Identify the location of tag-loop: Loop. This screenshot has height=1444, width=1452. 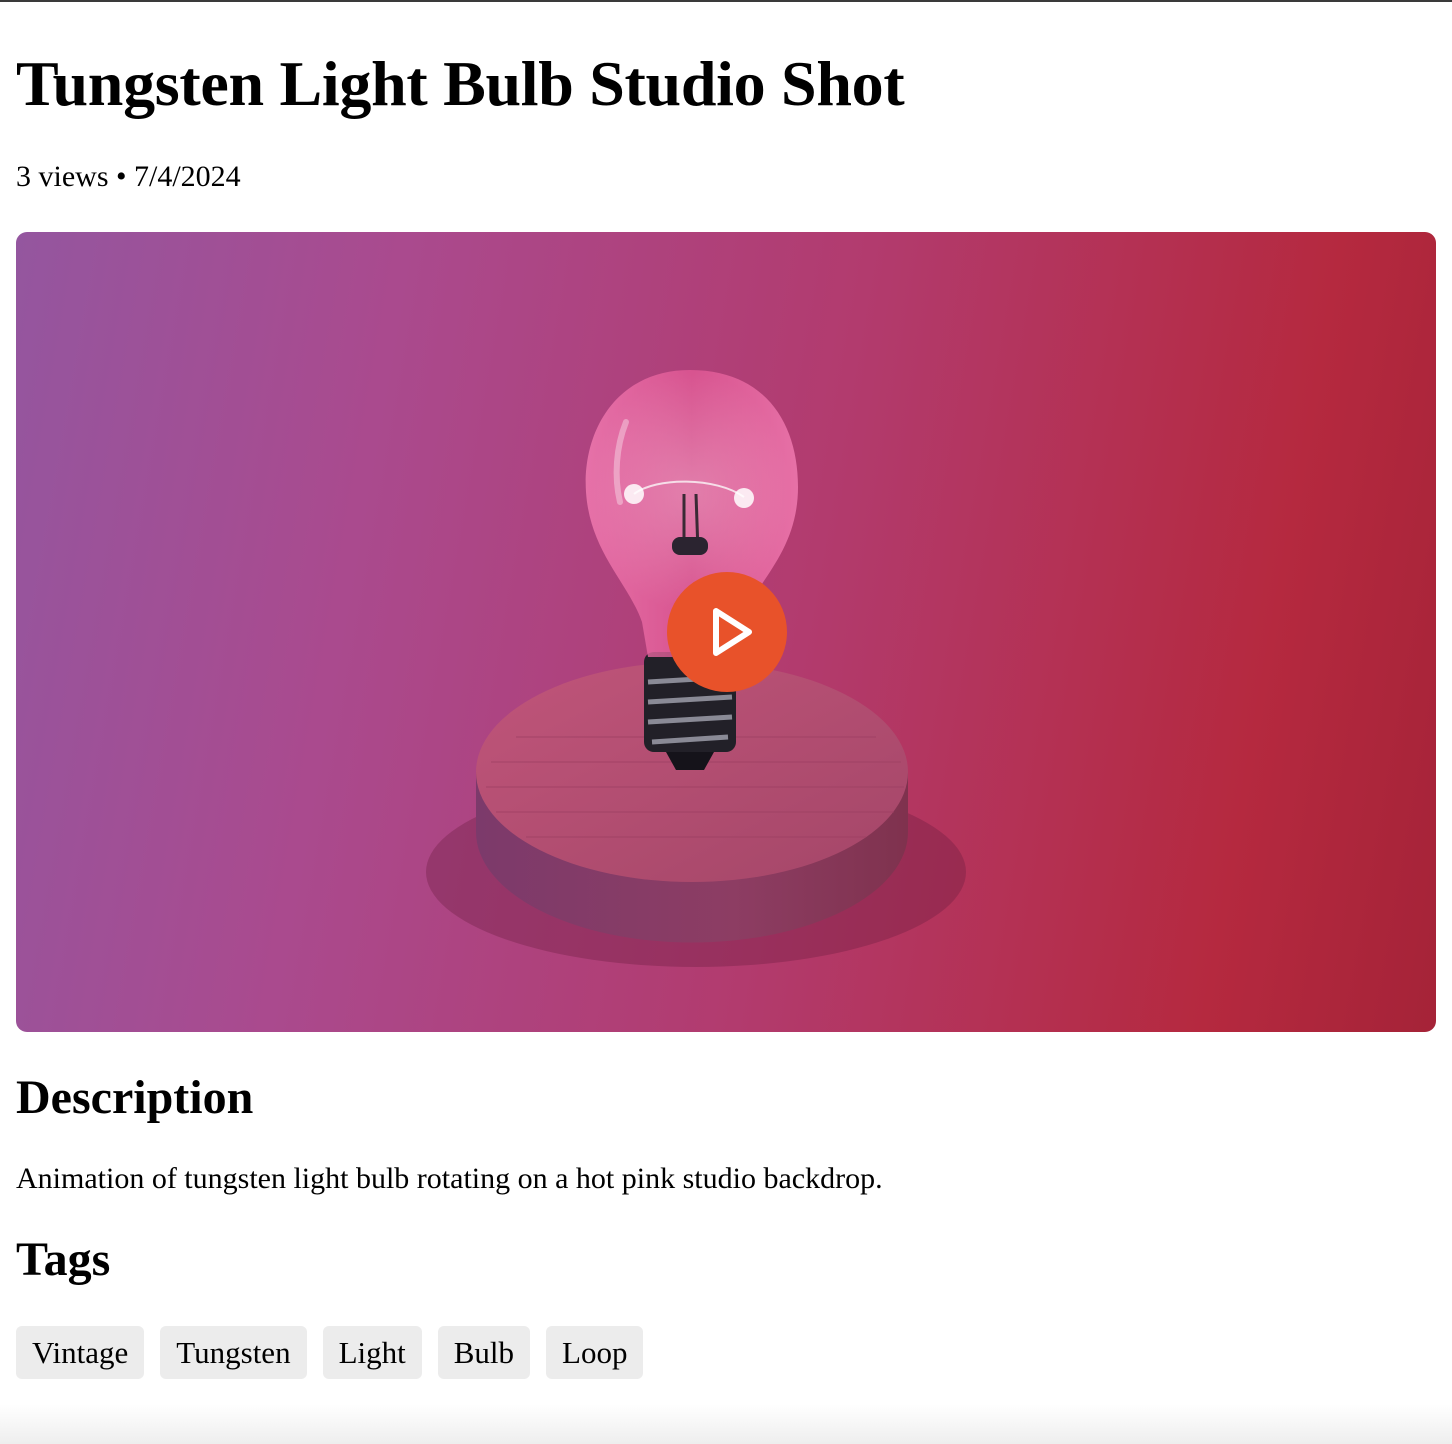
(595, 1352).